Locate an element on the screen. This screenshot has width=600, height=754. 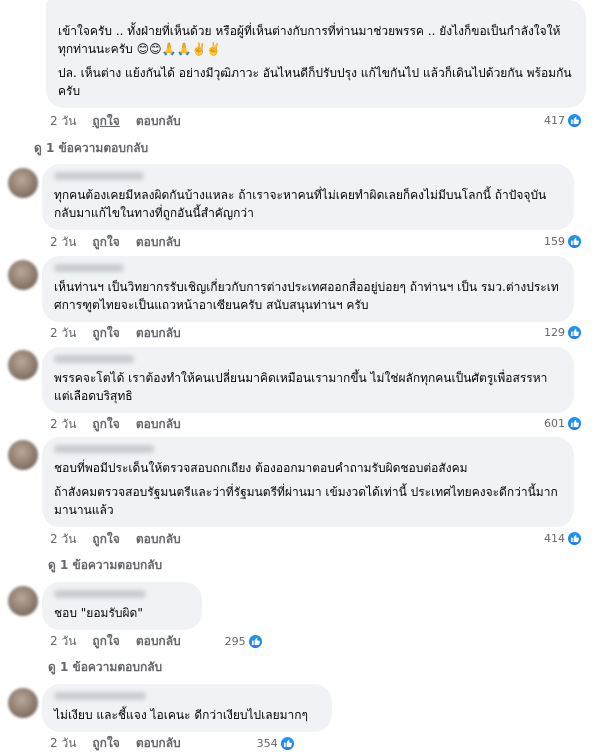
reaction-number: 159 is located at coordinates (554, 241).